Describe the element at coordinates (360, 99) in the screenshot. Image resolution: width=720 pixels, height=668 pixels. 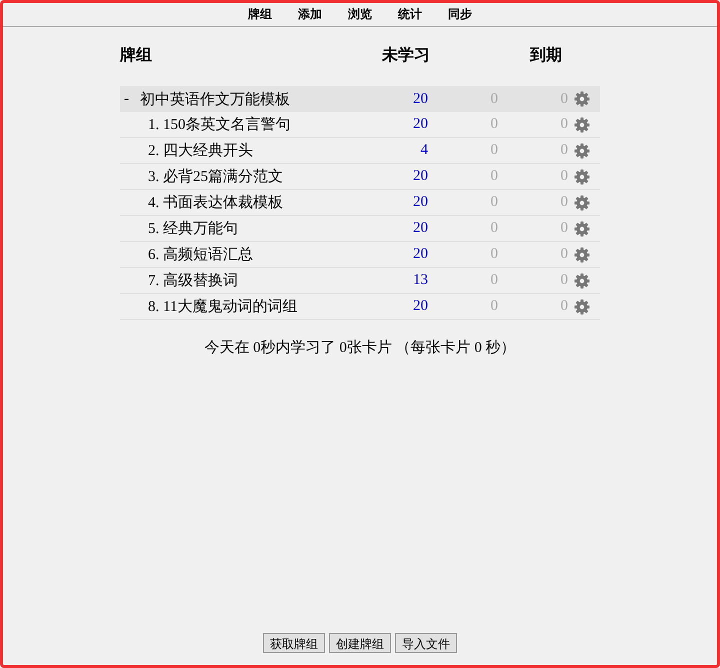
I see `deck-row: - 初中英语作文万能模板 20 0 0` at that location.